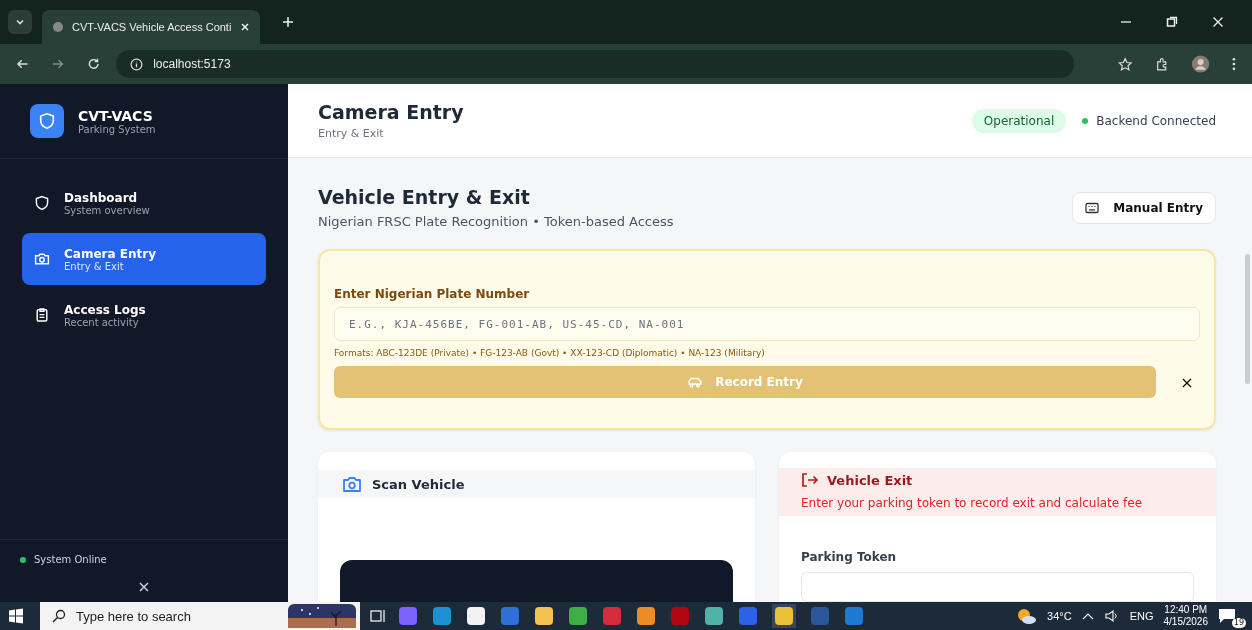 This screenshot has height=630, width=1252. Describe the element at coordinates (378, 616) in the screenshot. I see `task-view-icon` at that location.